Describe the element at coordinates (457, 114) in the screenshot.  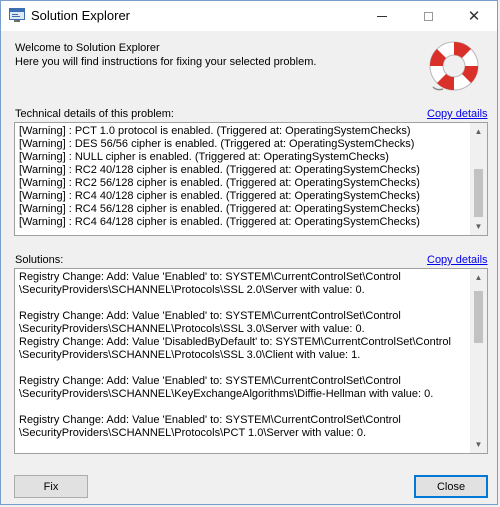
I see `copy-technical-details-link: Copy details` at that location.